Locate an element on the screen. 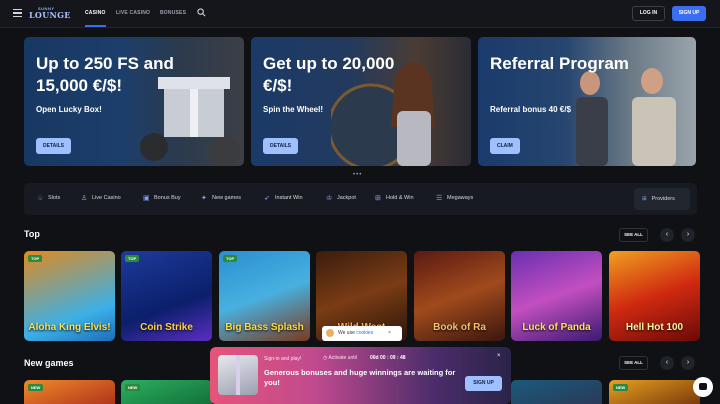 This screenshot has width=720, height=404. chat-icon is located at coordinates (703, 387).